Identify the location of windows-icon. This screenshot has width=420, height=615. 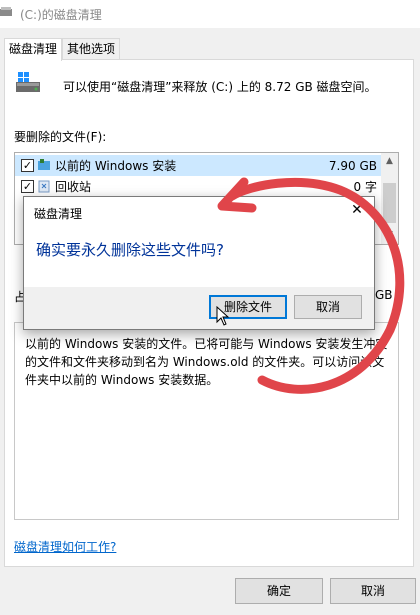
(44, 164).